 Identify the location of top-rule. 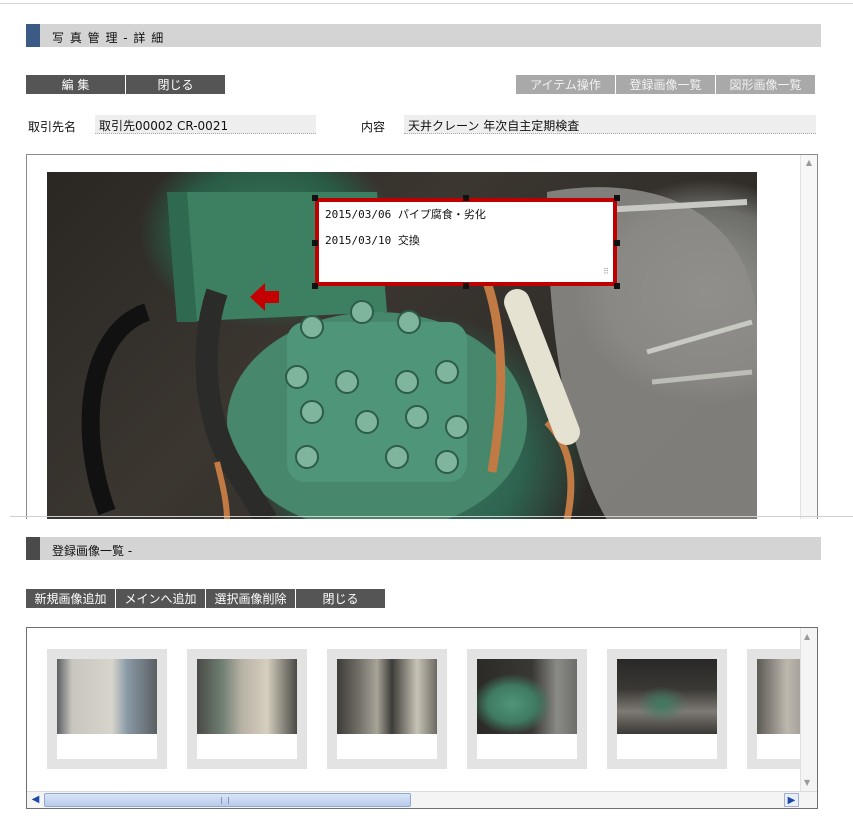
(426, 3).